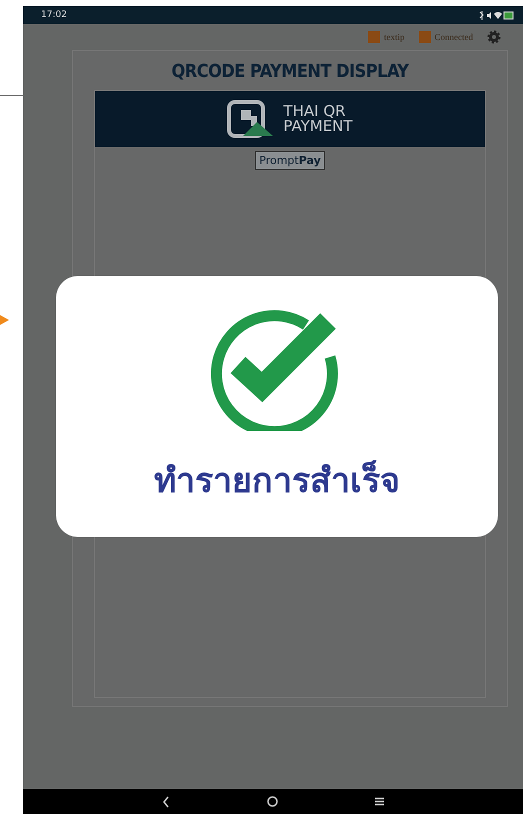 The image size is (523, 814). I want to click on menu-icon, so click(379, 801).